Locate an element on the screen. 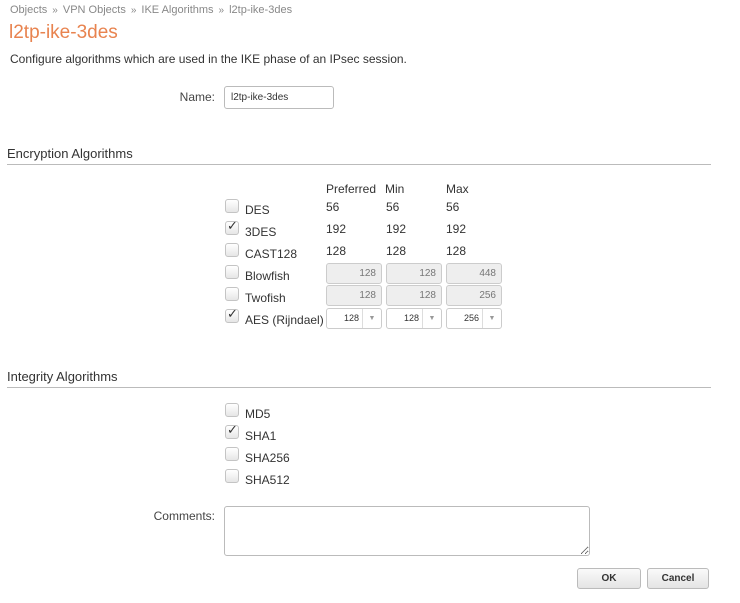 Image resolution: width=740 pixels, height=603 pixels. integrity-checkbox-sha512 is located at coordinates (232, 476).